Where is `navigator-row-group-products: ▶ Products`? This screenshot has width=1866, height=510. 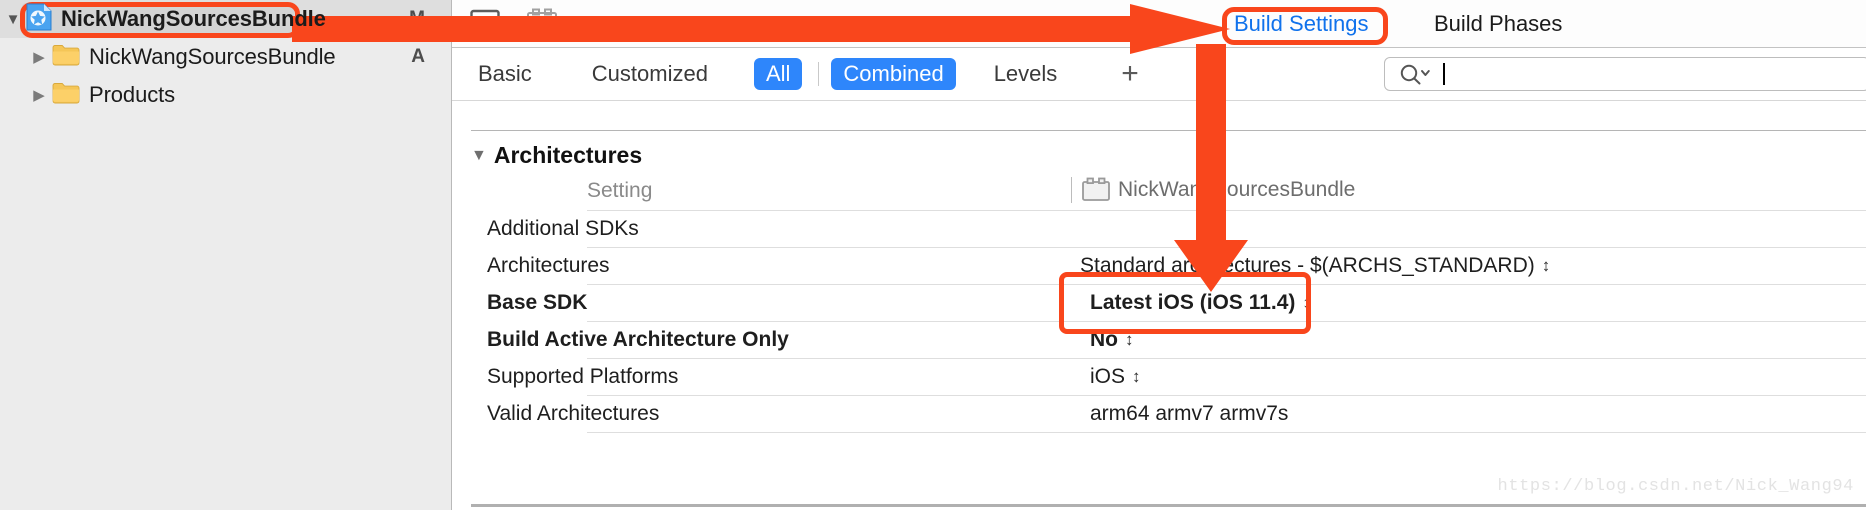
navigator-row-group-products: ▶ Products is located at coordinates (225, 95).